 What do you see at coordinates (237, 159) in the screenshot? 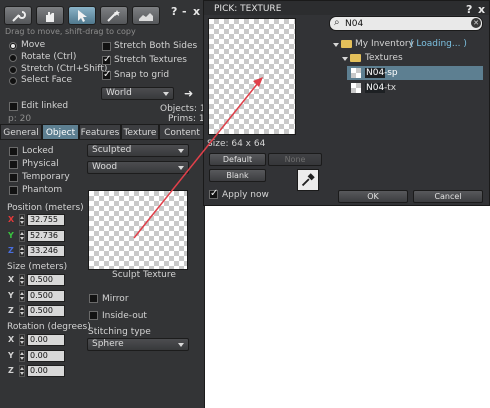
I see `default-button: Default` at bounding box center [237, 159].